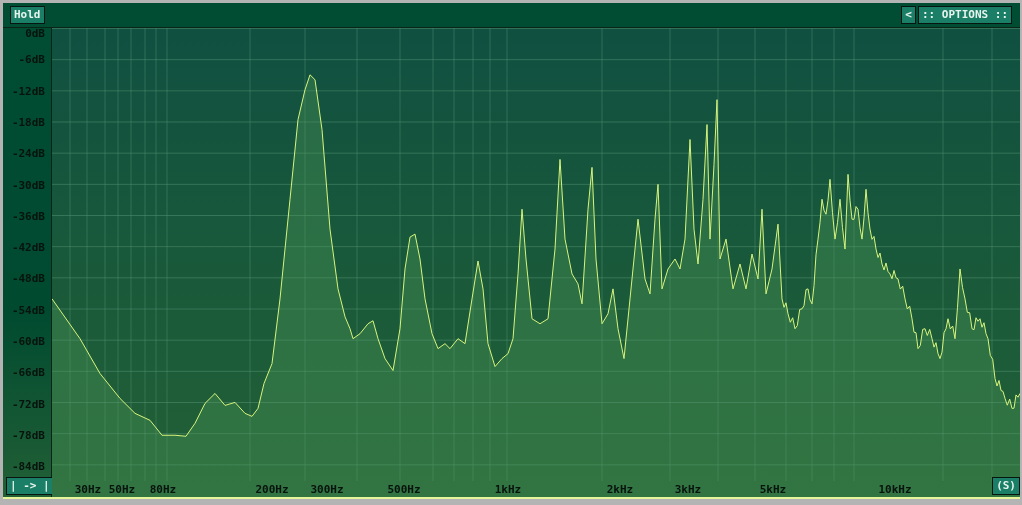  Describe the element at coordinates (327, 489) in the screenshot. I see `frequency-axis-label: 300Hz` at that location.